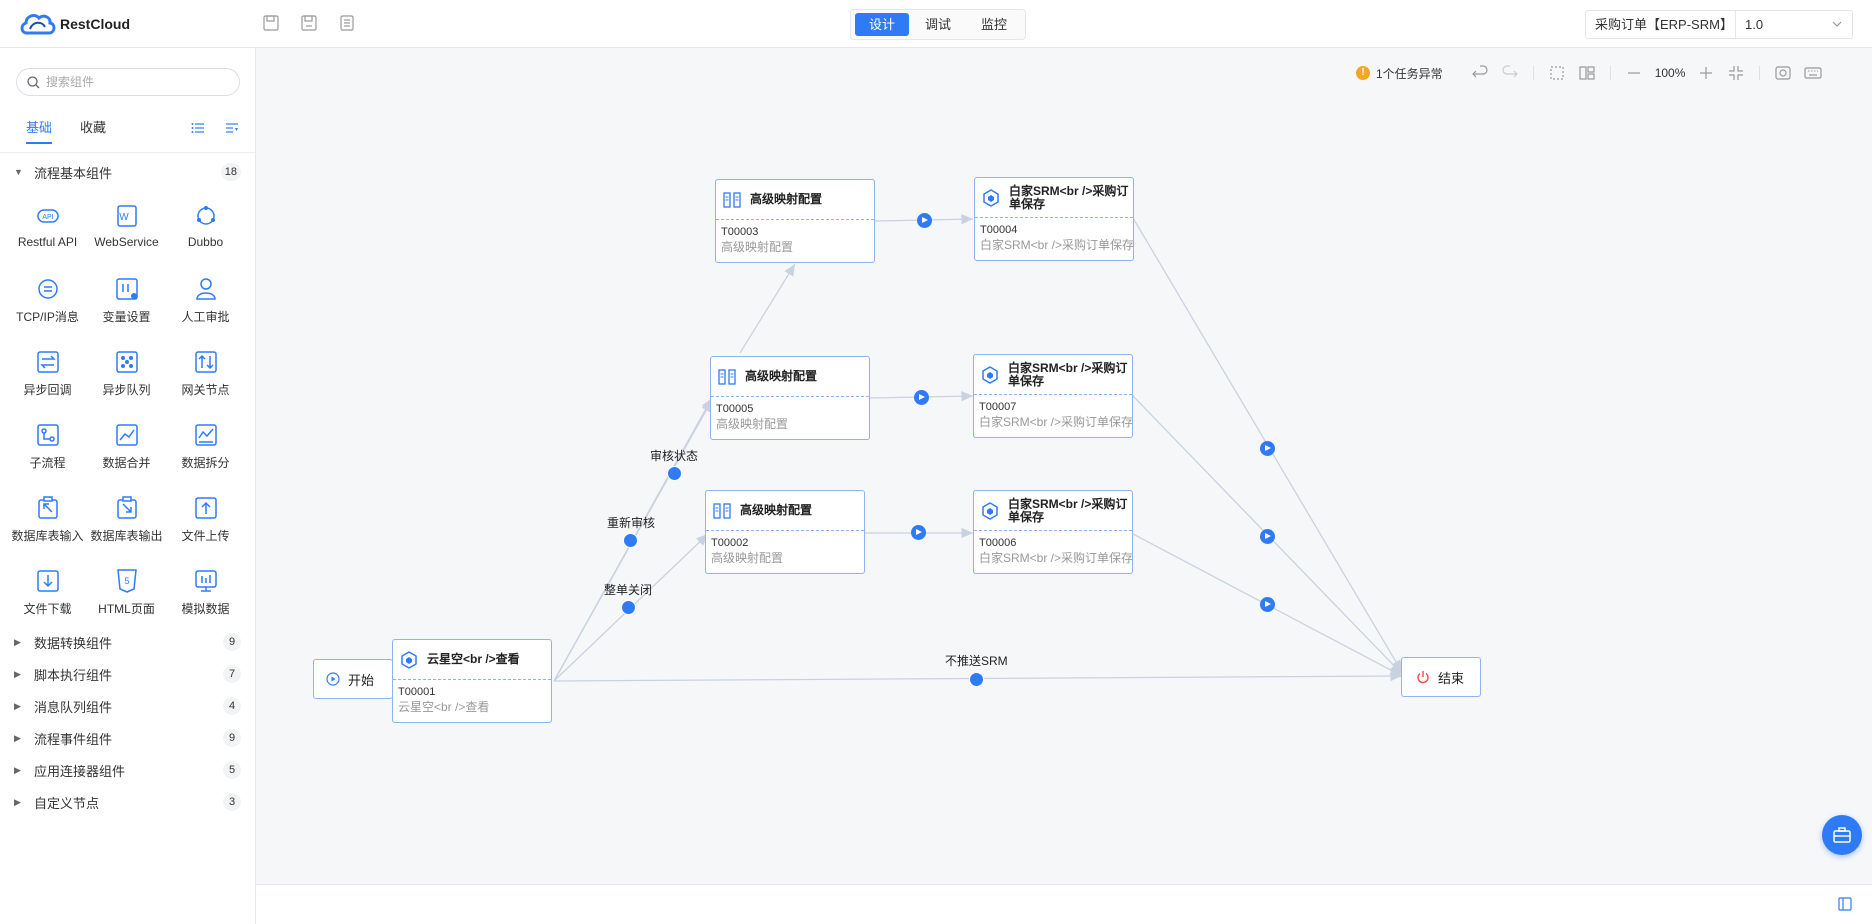  What do you see at coordinates (347, 23) in the screenshot?
I see `document-icon` at bounding box center [347, 23].